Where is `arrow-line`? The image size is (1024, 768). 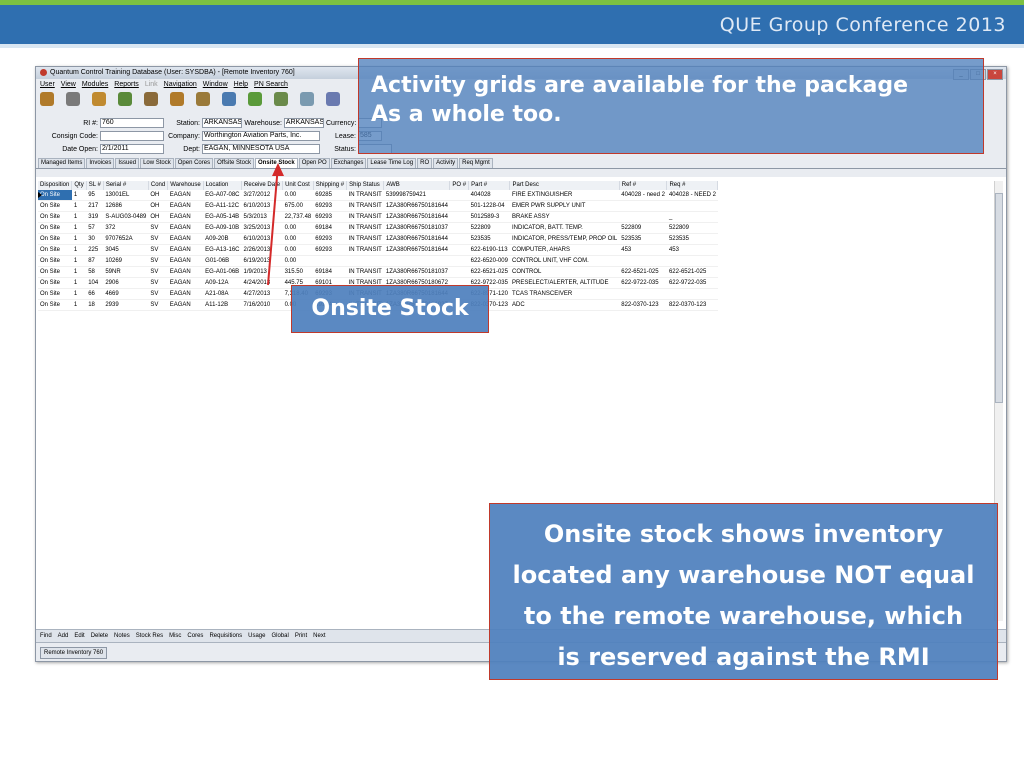
arrow-line is located at coordinates (273, 225).